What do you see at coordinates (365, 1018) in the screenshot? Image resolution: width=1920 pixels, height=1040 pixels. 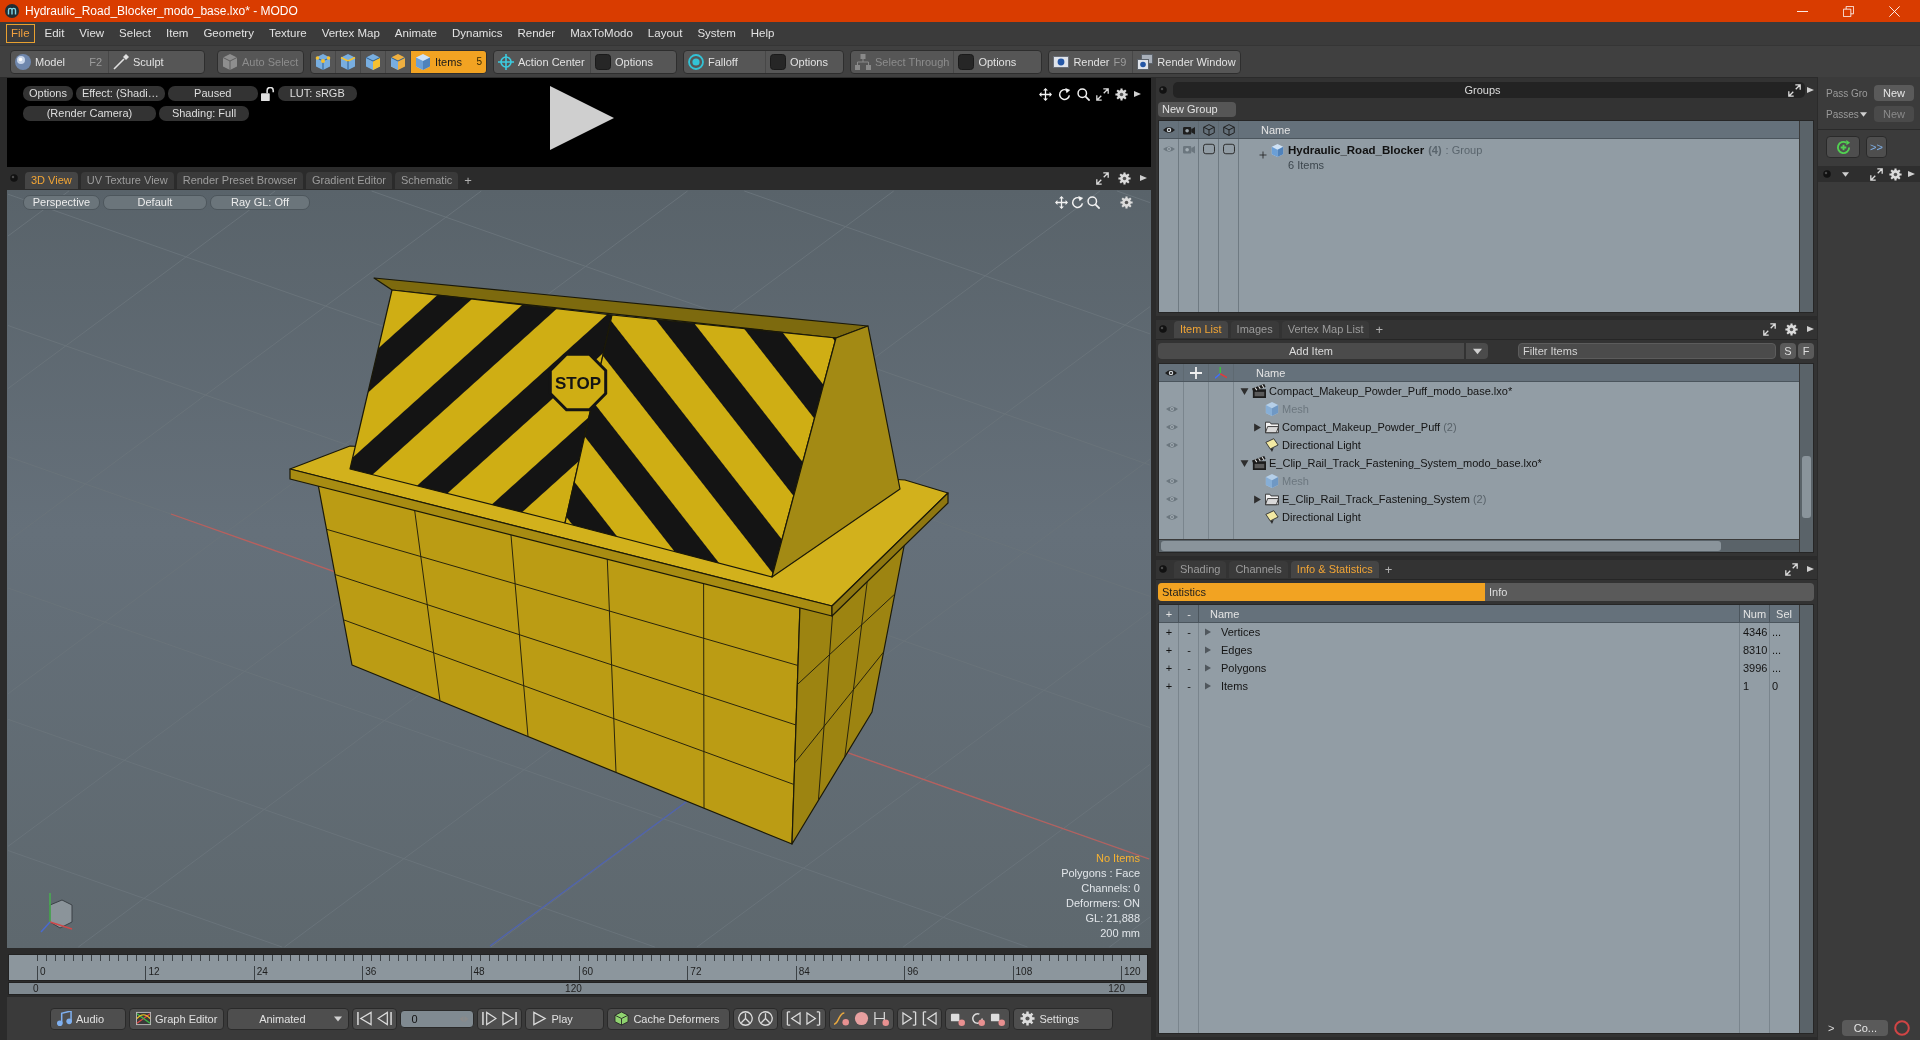 I see `skip-start-icon` at bounding box center [365, 1018].